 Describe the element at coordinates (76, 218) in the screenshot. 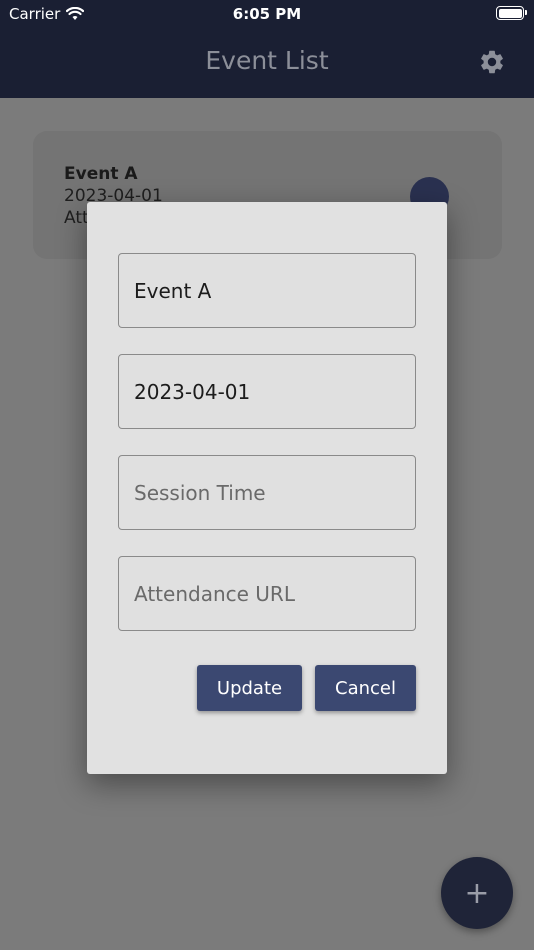

I see `event-attendance: Att` at that location.